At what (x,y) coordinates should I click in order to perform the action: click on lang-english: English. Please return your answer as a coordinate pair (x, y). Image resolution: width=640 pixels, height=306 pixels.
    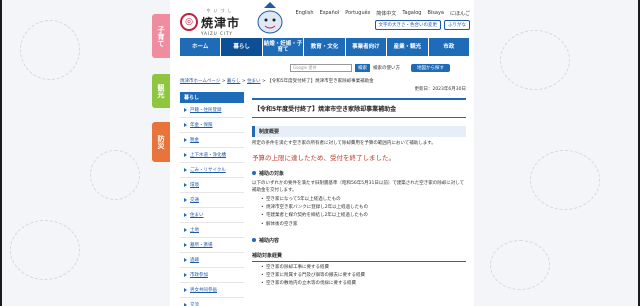
    Looking at the image, I should click on (305, 13).